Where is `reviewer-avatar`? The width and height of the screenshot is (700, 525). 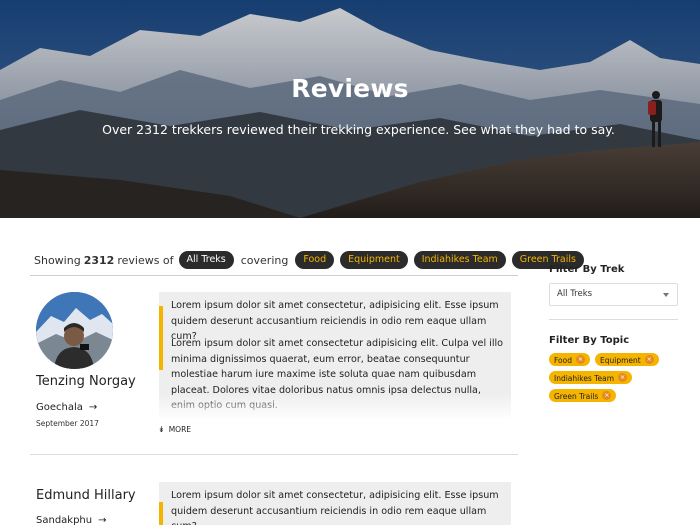
reviewer-avatar is located at coordinates (74, 330).